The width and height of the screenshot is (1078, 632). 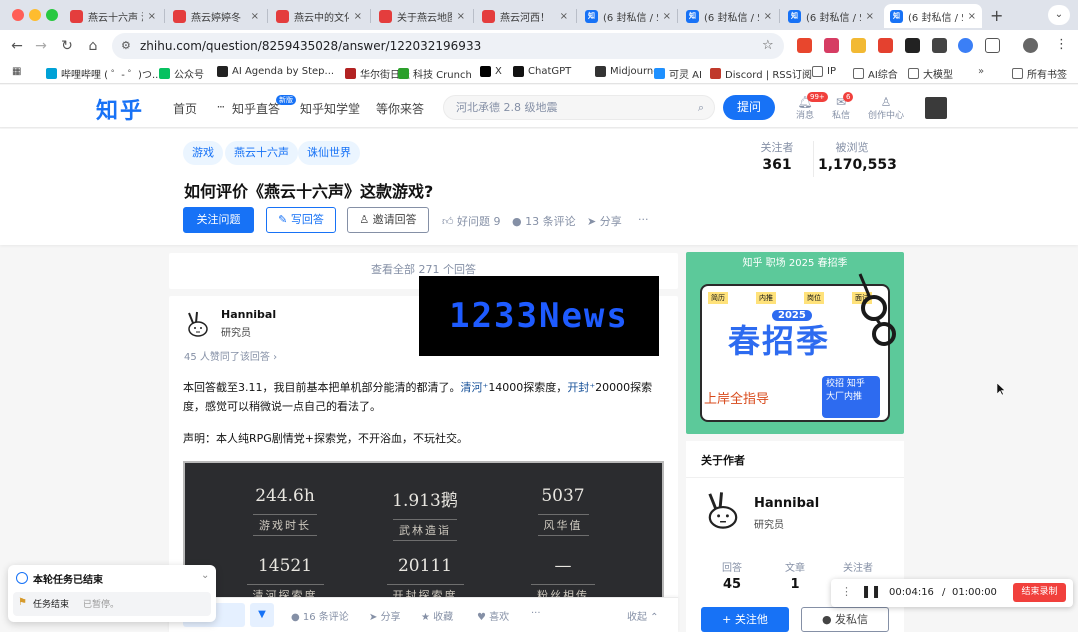 I want to click on nav-waiting-answers: 等你来答, so click(x=400, y=108).